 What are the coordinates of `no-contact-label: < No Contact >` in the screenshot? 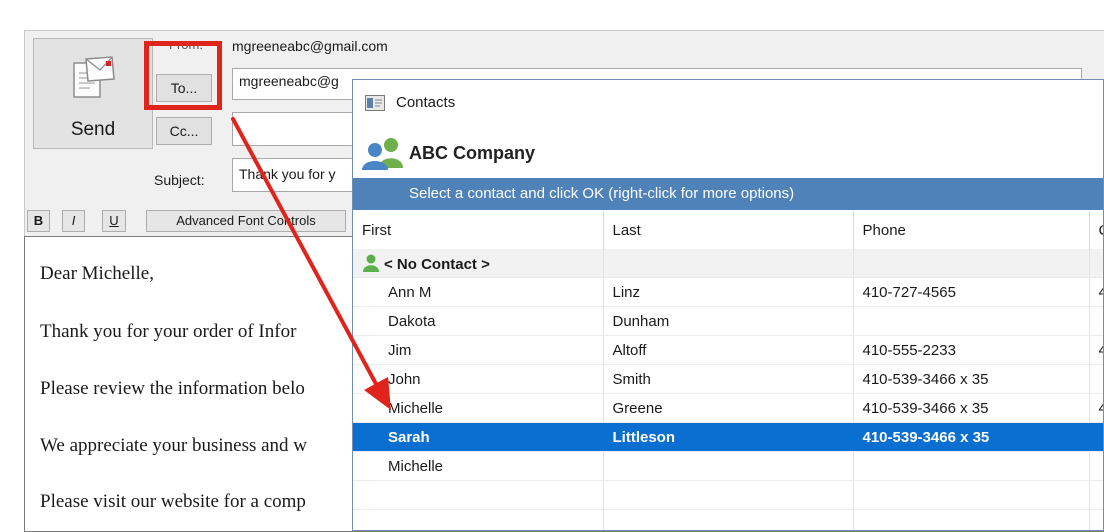 It's located at (437, 264).